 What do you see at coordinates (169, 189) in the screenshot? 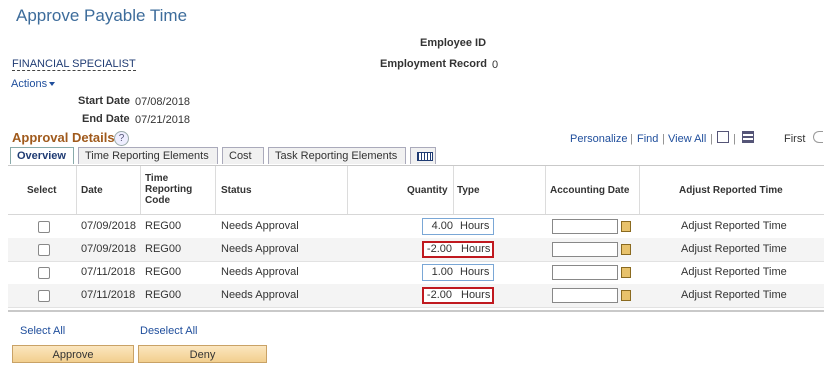
I see `col-time-reporting-code: Time Reporting Code` at bounding box center [169, 189].